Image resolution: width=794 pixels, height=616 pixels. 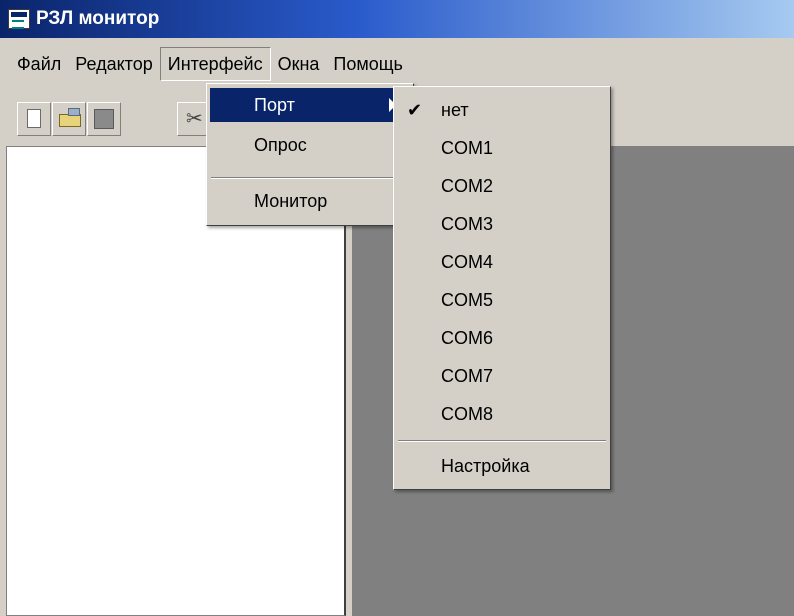 I want to click on menu-bar: Файл Редактор Интерфейс Окна Помощь, so click(x=397, y=64).